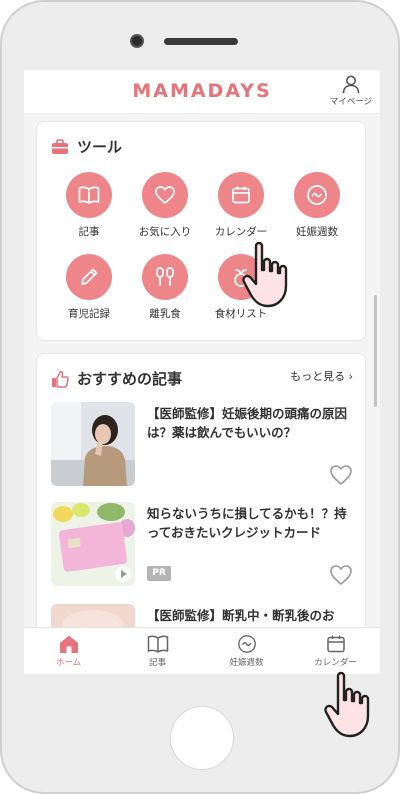 The image size is (400, 794). I want to click on app-header: MAMADAYS マイページ, so click(202, 92).